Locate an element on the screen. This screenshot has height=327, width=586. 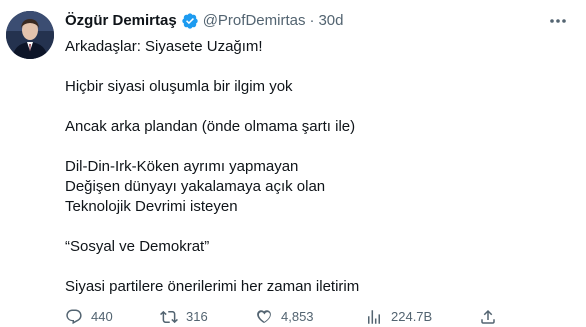
author-name: Özgür Demirtaş is located at coordinates (121, 21).